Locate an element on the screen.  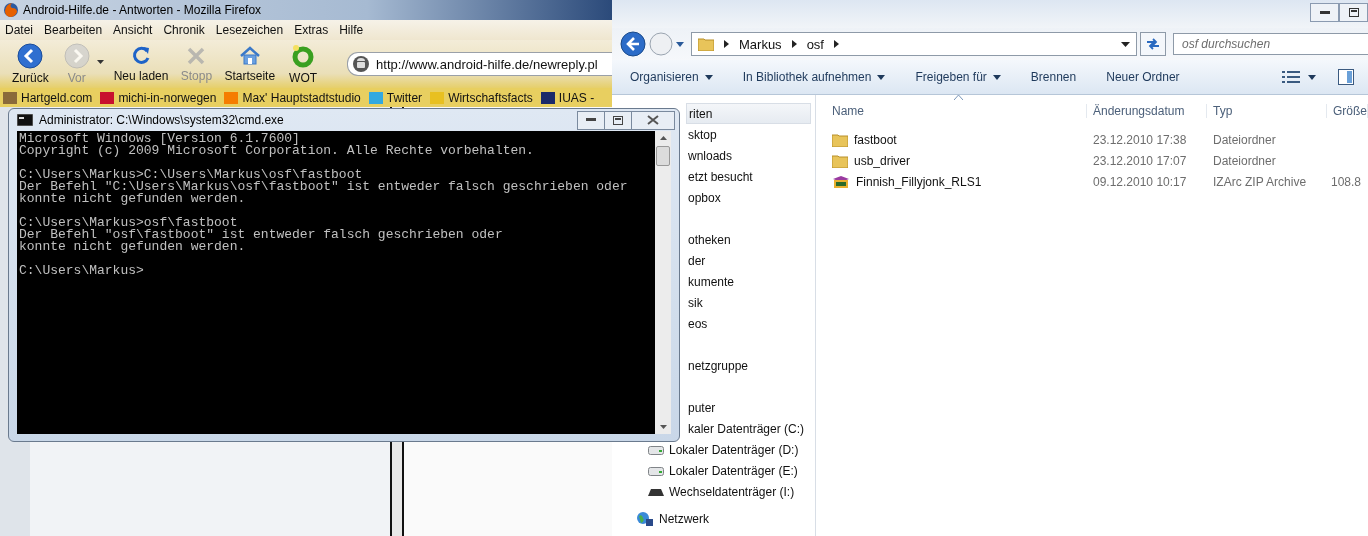
navigation-item: wnloads is located at coordinates (750, 155).